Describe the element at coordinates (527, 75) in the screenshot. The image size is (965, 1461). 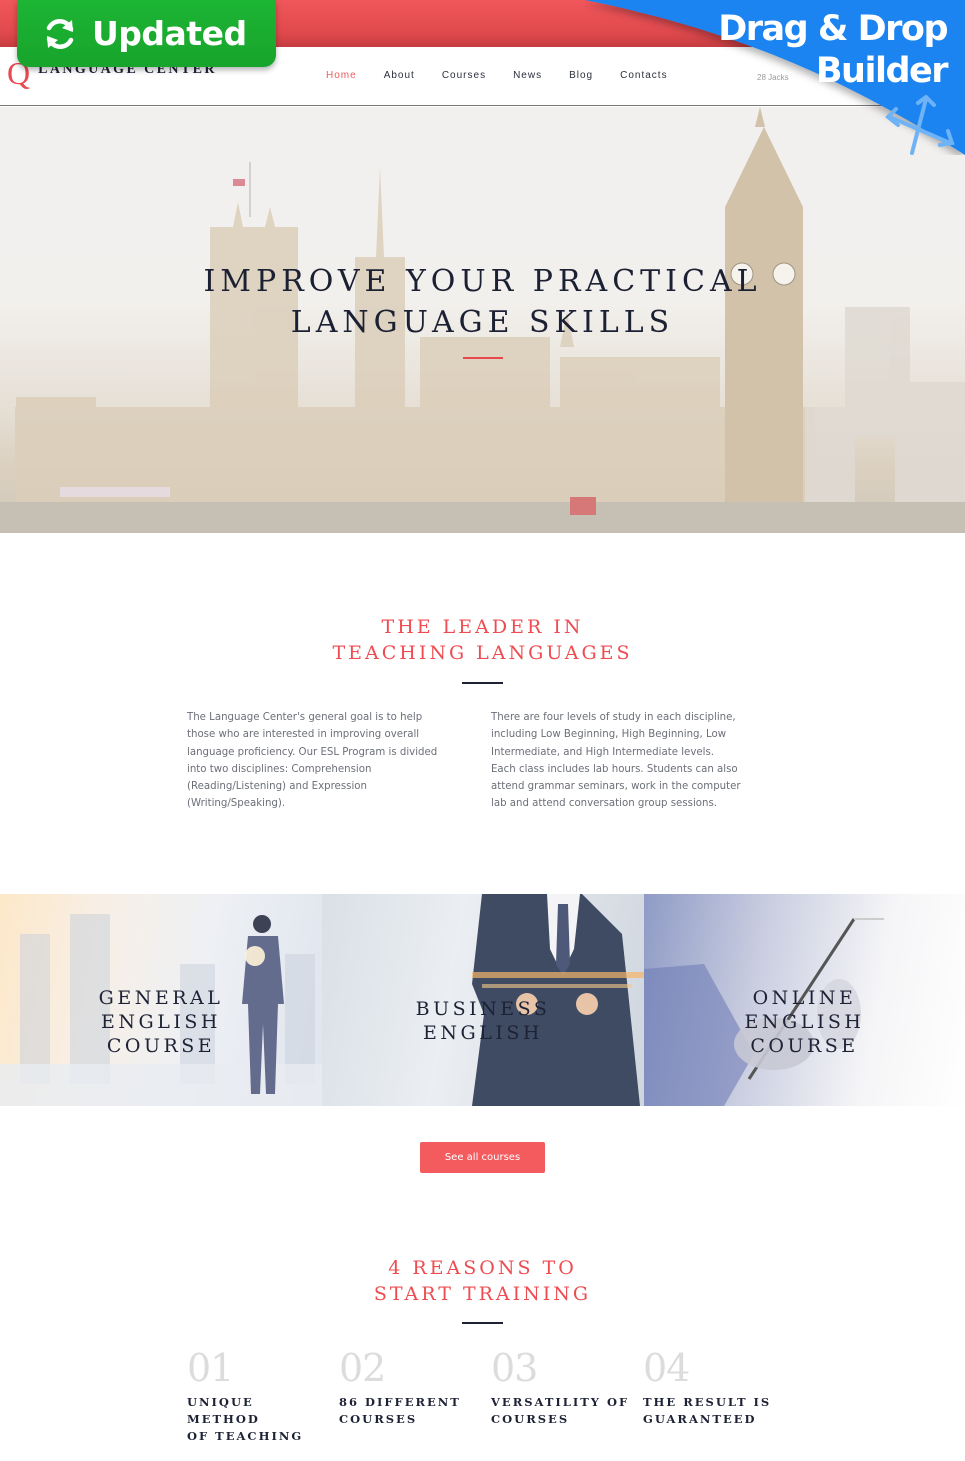
I see `nav-news: News` at that location.